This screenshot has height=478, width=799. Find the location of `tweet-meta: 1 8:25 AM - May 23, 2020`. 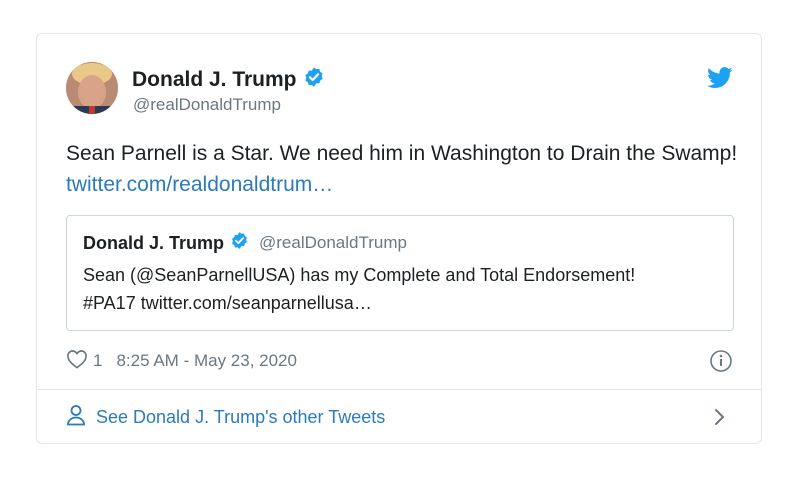

tweet-meta: 1 8:25 AM - May 23, 2020 is located at coordinates (399, 361).